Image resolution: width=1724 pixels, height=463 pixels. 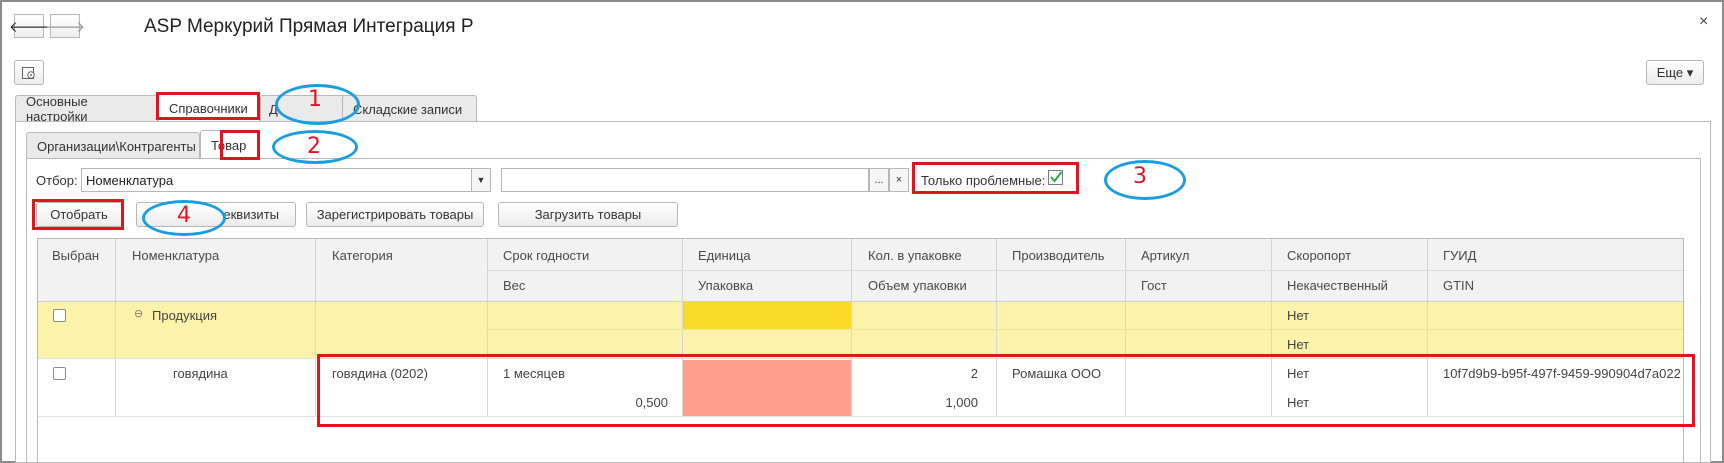 I want to click on register-goods-button: Зарегистрировать товары, so click(x=395, y=214).